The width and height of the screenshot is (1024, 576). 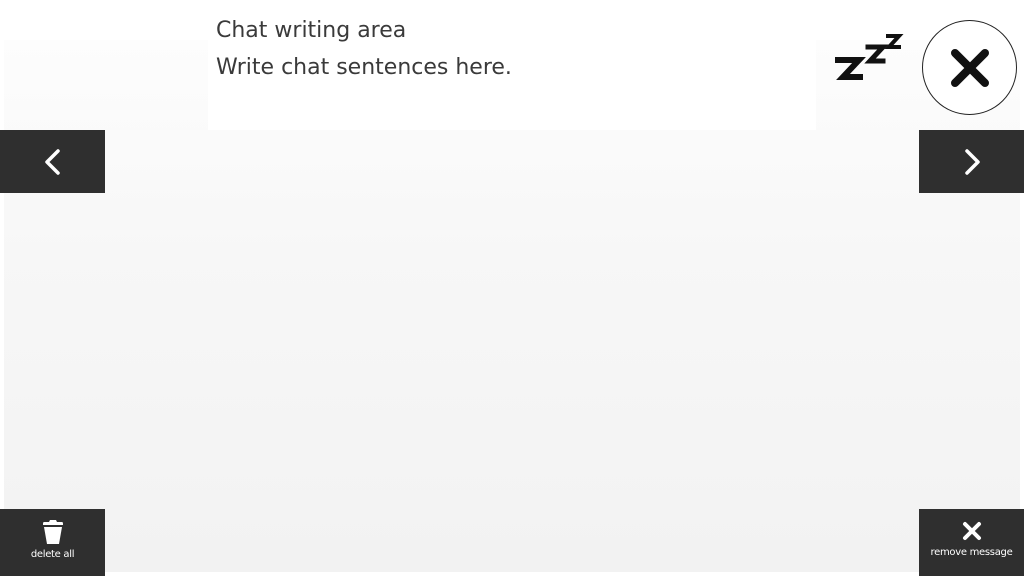 I want to click on zzz-icon, so click(x=868, y=59).